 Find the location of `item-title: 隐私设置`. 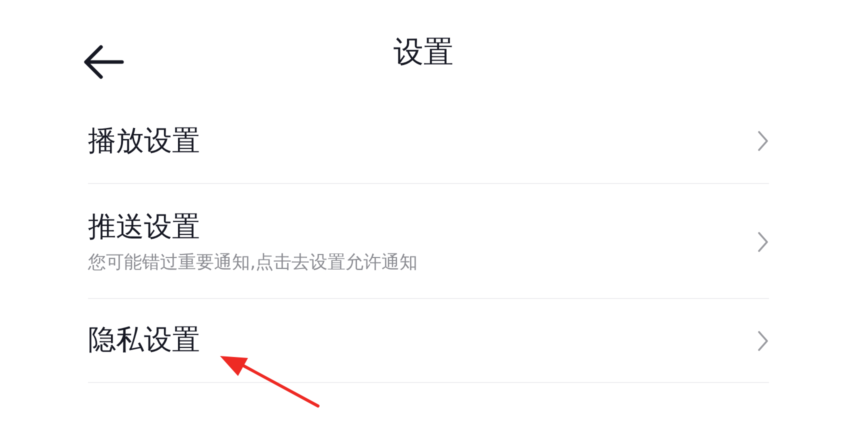

item-title: 隐私设置 is located at coordinates (144, 340).